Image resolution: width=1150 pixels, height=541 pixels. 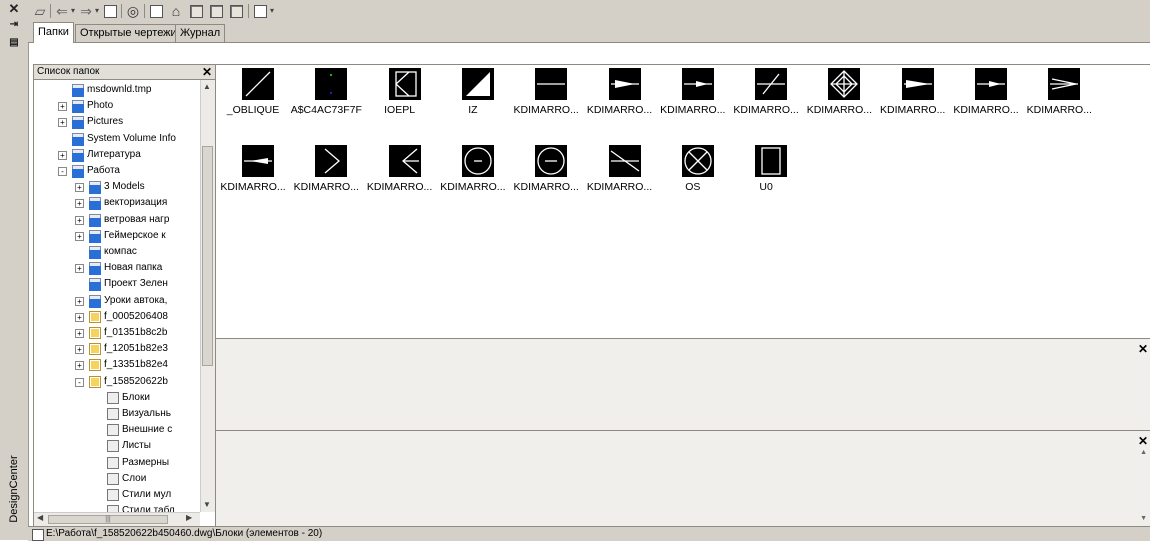 What do you see at coordinates (176, 11) in the screenshot?
I see `home-icon: ⌂` at bounding box center [176, 11].